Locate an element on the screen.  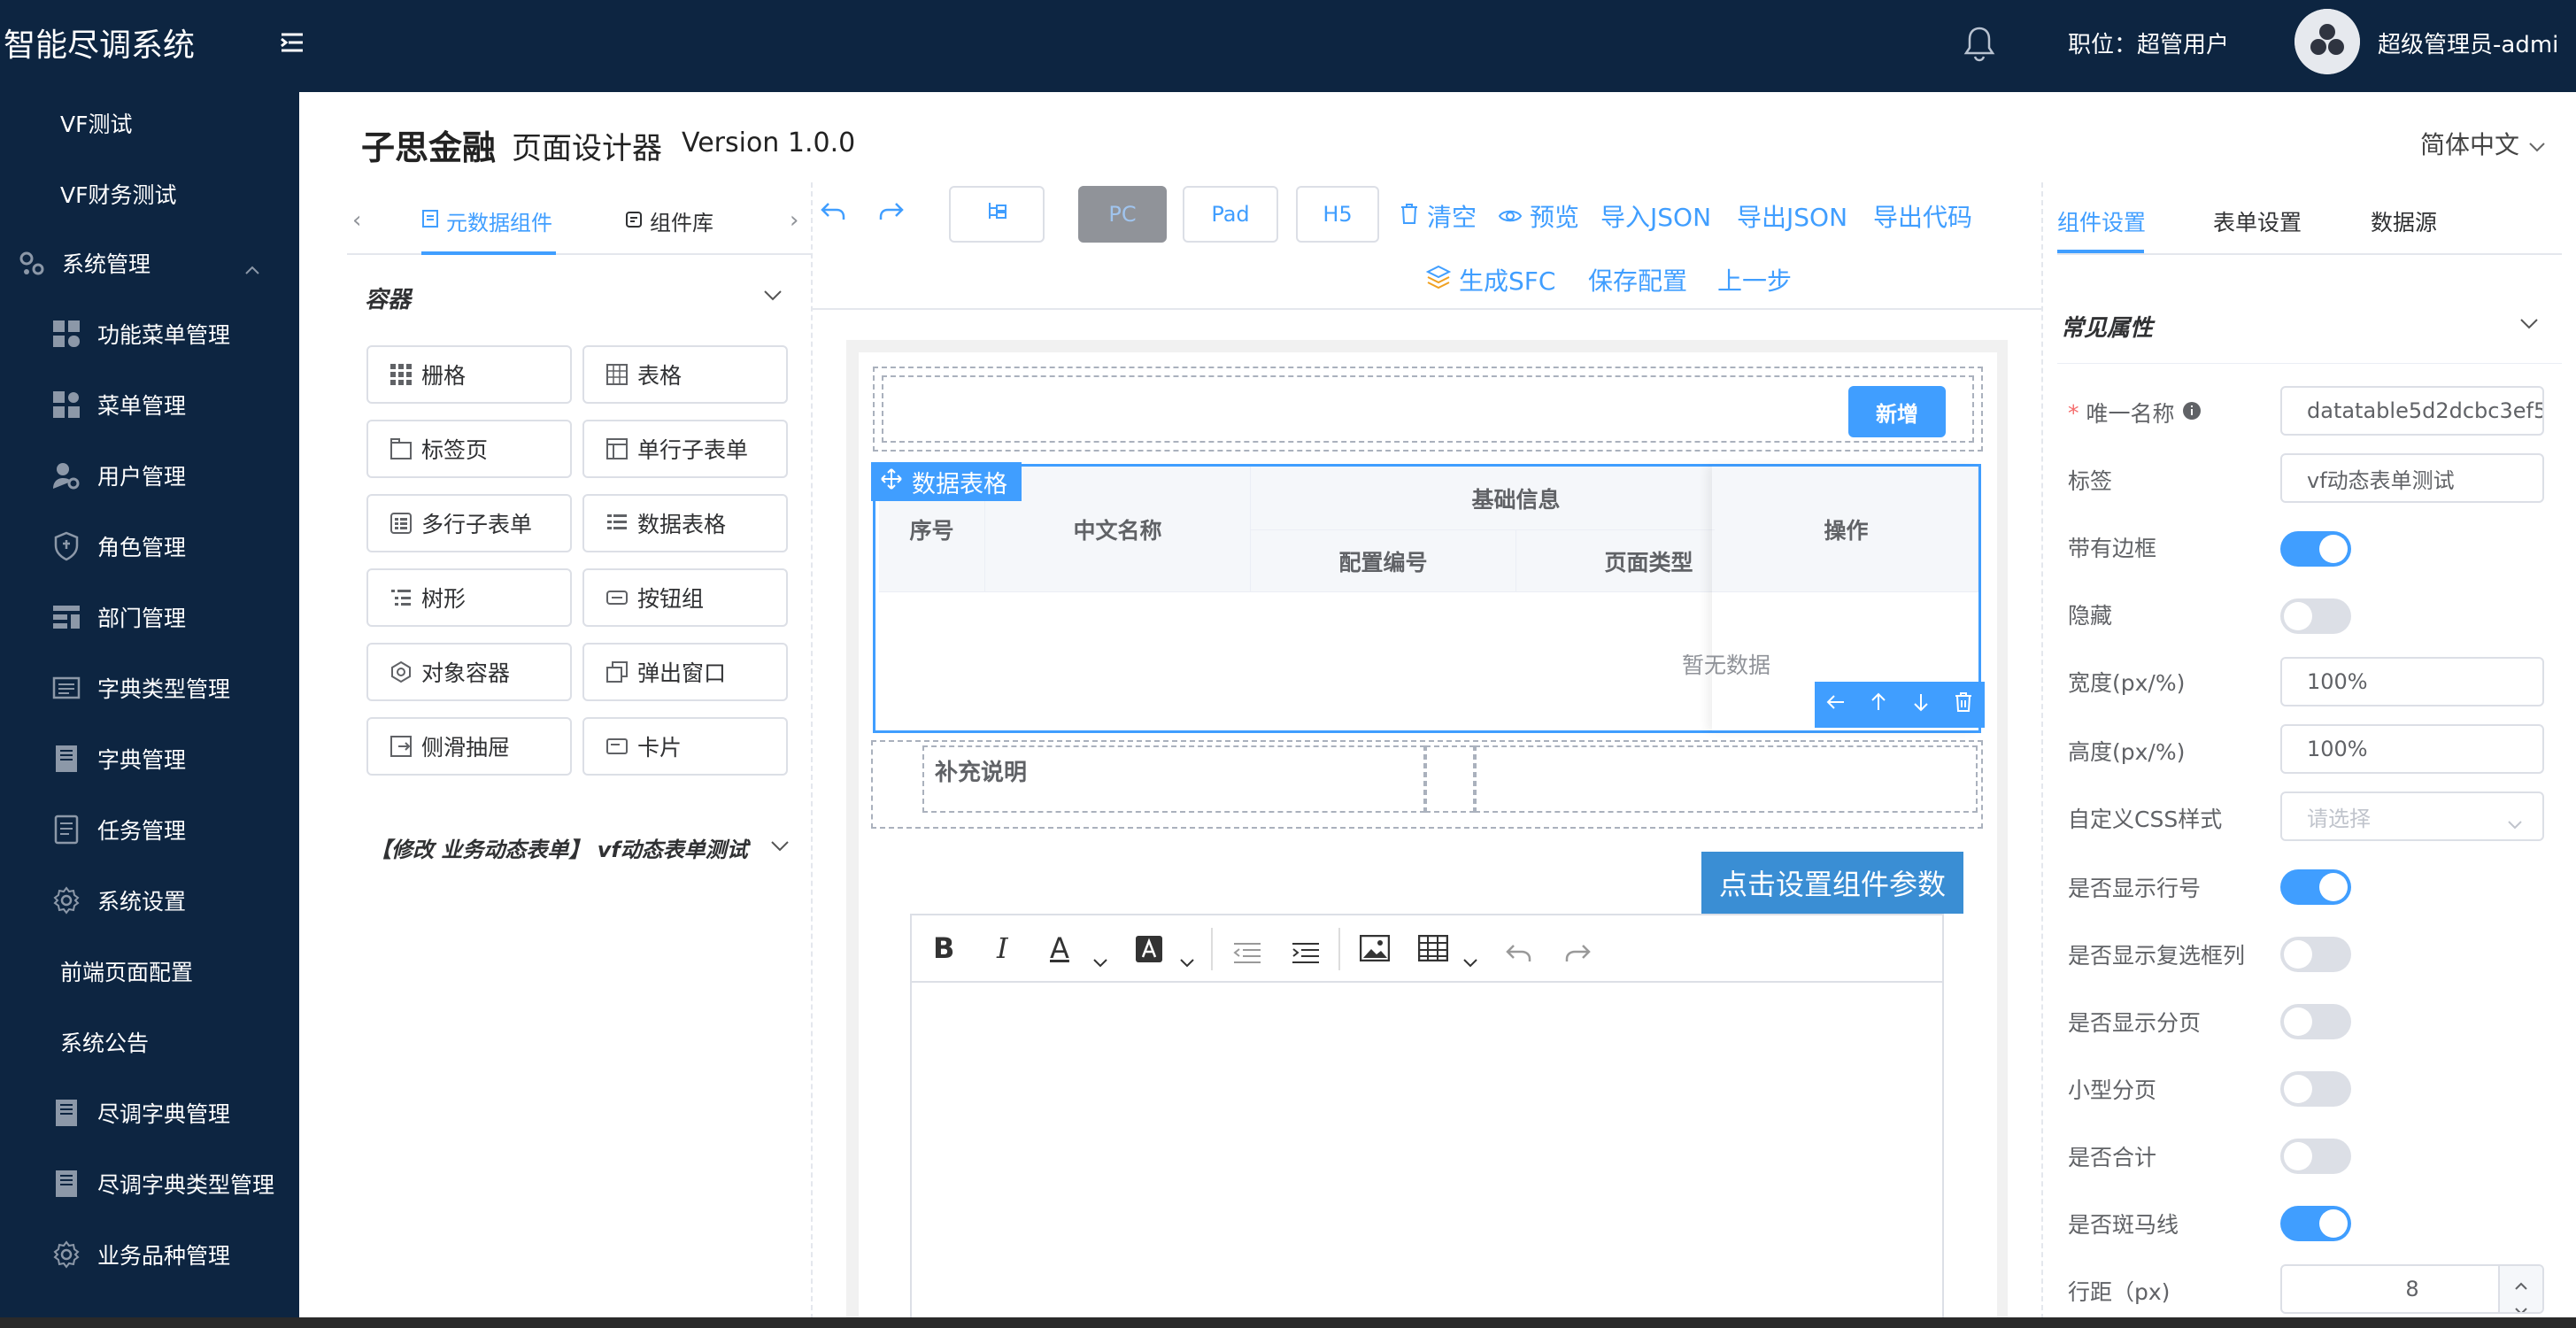
outdent-icon is located at coordinates (1247, 955).